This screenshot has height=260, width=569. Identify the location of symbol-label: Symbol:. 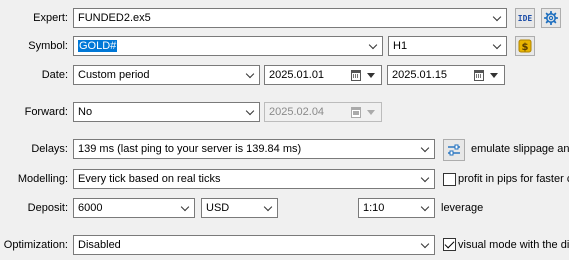
(48, 46).